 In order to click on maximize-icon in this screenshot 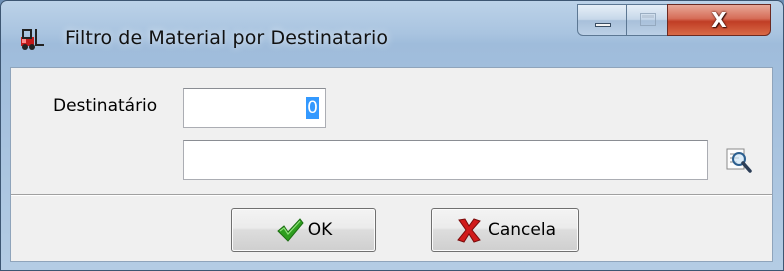, I will do `click(648, 19)`.